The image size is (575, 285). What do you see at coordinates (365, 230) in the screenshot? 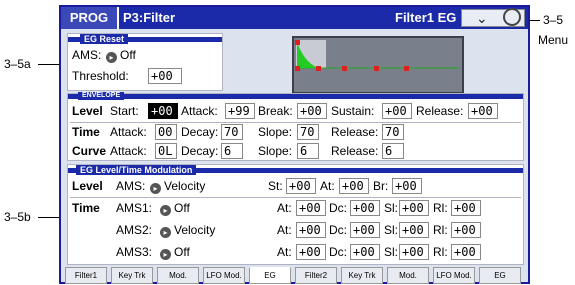
I see `ams2-dc-field: +00` at bounding box center [365, 230].